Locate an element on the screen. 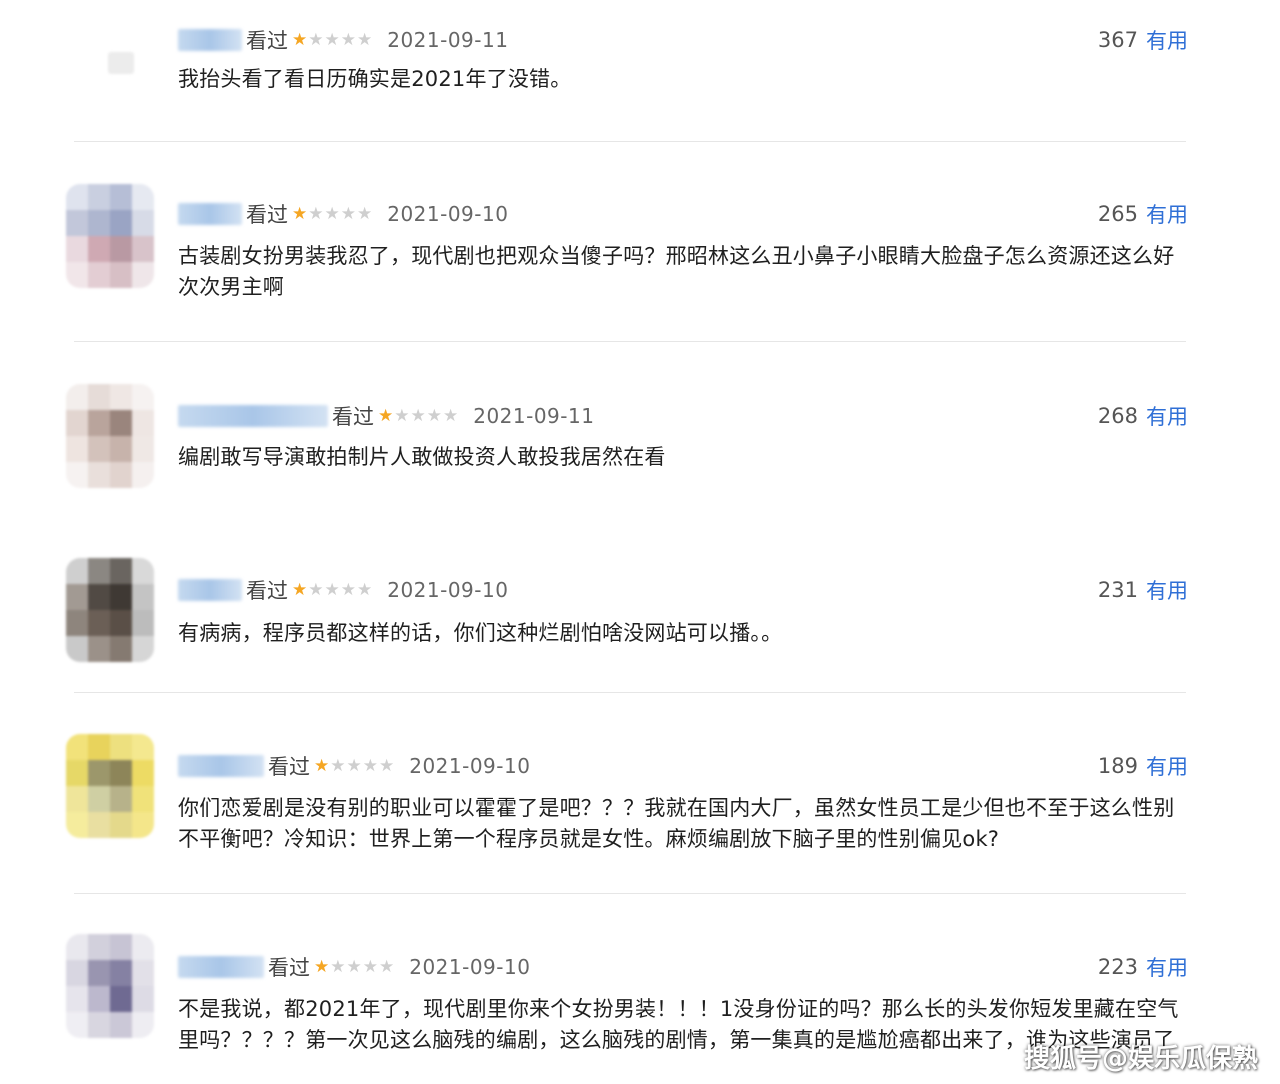 Image resolution: width=1280 pixels, height=1084 pixels. useful-vote: 223 有用 is located at coordinates (1143, 967).